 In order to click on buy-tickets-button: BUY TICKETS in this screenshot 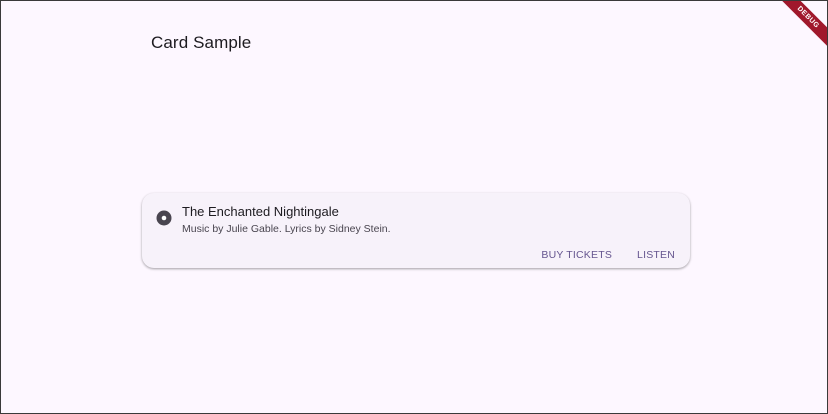, I will do `click(576, 255)`.